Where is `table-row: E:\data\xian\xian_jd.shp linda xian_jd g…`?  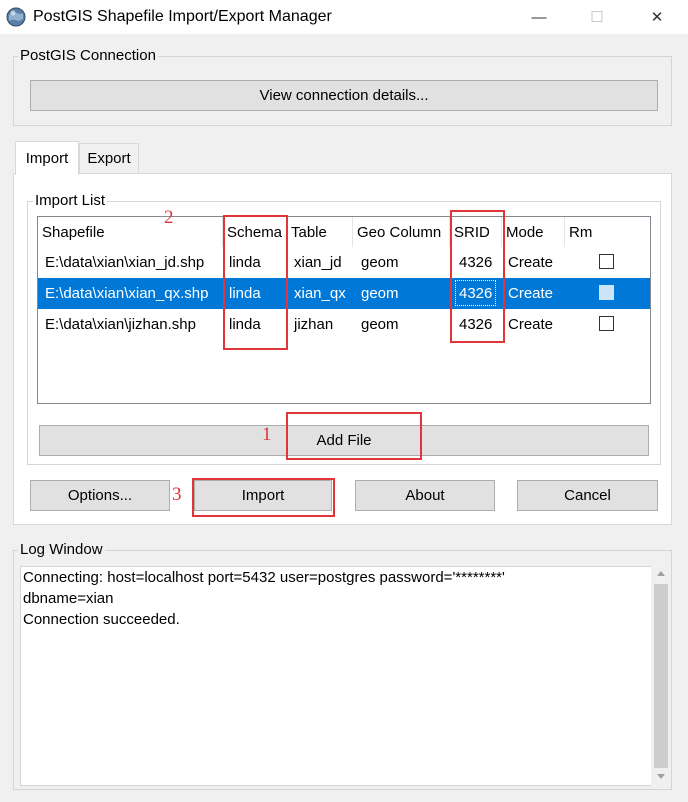 table-row: E:\data\xian\xian_jd.shp linda xian_jd g… is located at coordinates (344, 262).